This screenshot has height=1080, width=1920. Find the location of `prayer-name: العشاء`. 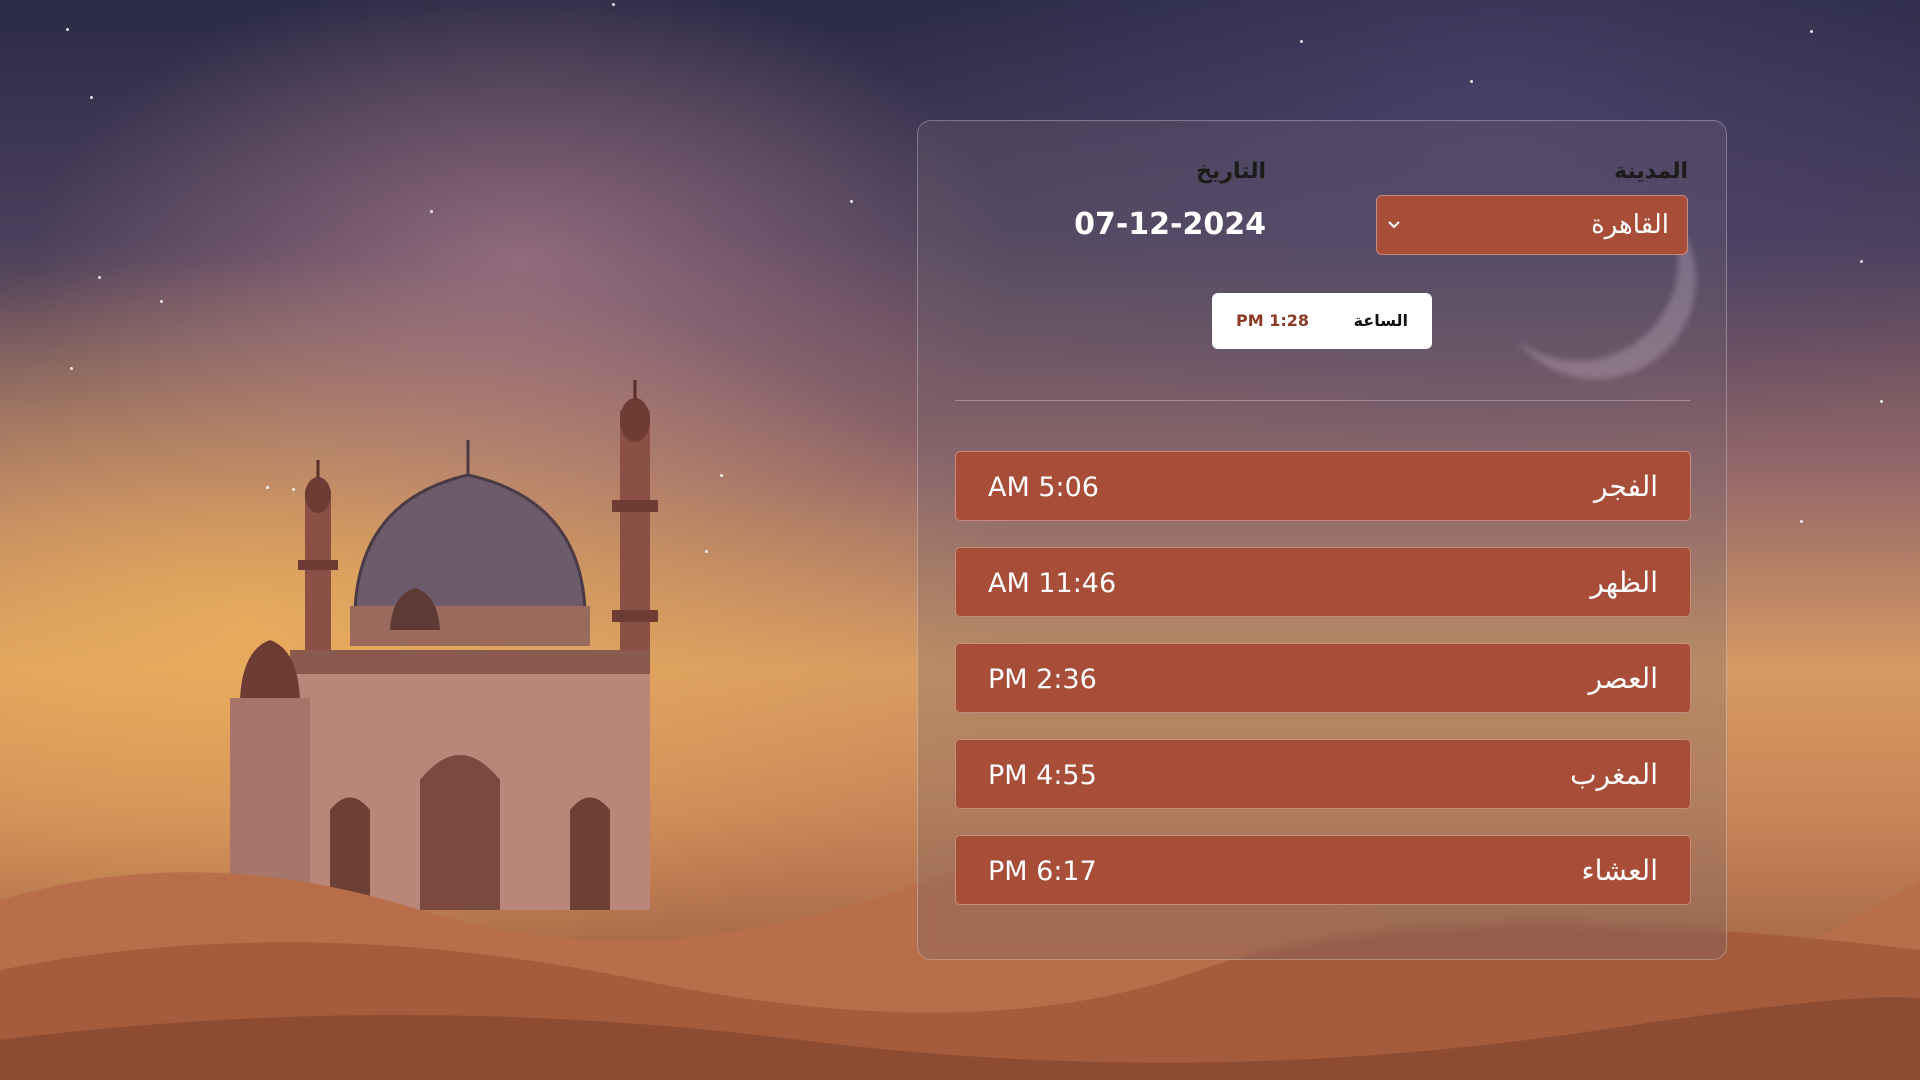

prayer-name: العشاء is located at coordinates (1620, 870).